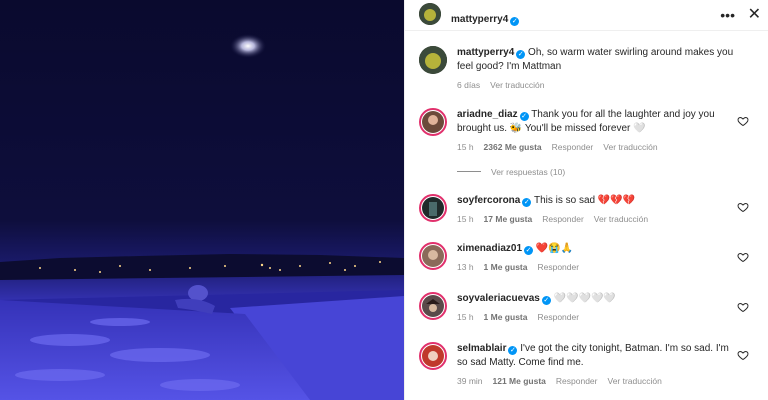 This screenshot has width=768, height=400. What do you see at coordinates (517, 85) in the screenshot?
I see `caption-translate-link: Ver traducción` at bounding box center [517, 85].